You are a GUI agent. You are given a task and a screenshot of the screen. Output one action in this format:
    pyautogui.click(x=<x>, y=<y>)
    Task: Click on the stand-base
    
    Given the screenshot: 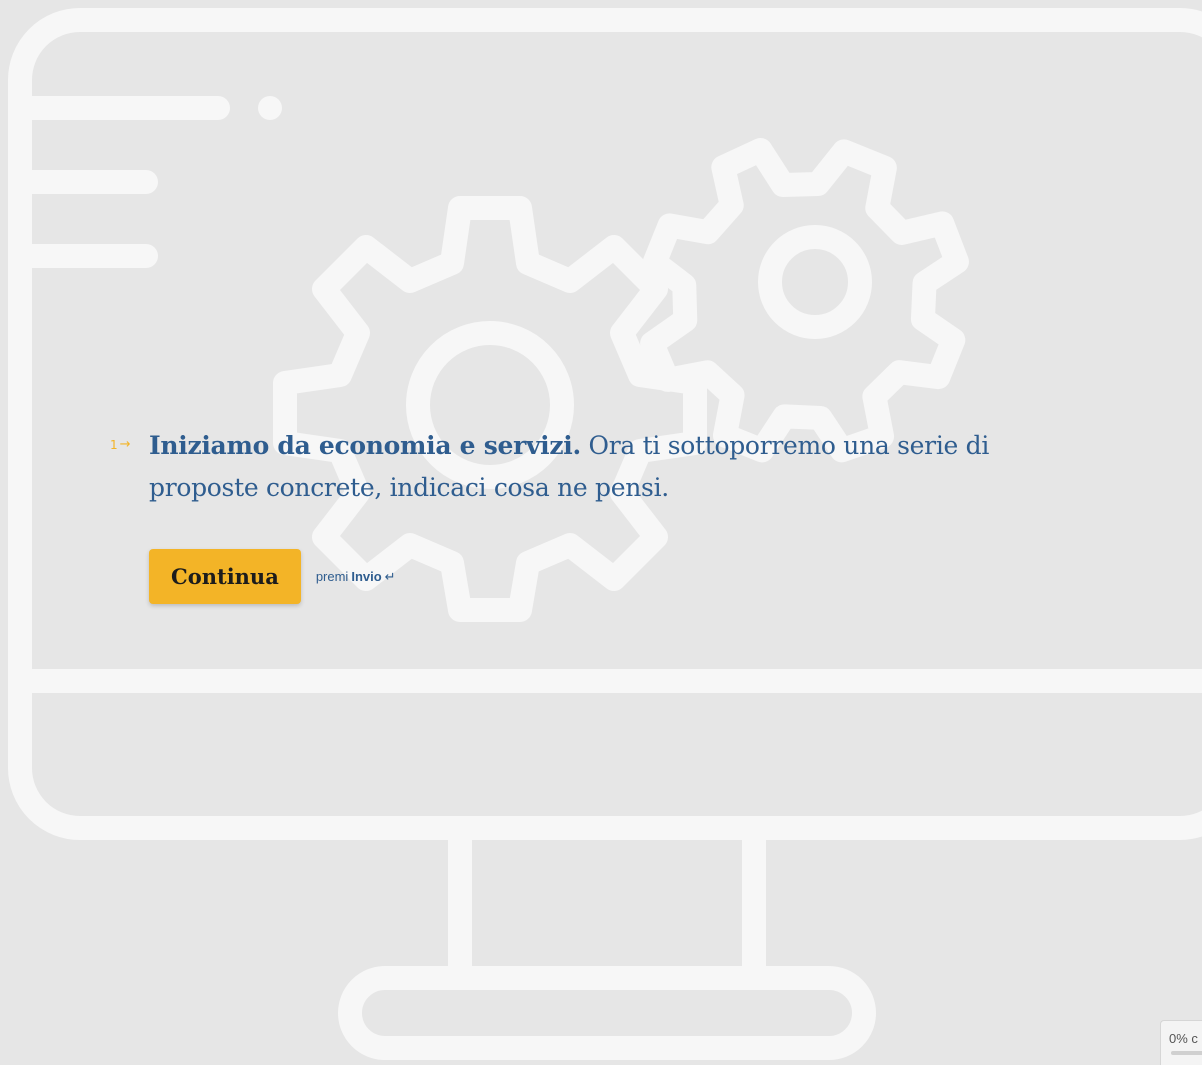 What is the action you would take?
    pyautogui.click(x=607, y=1013)
    